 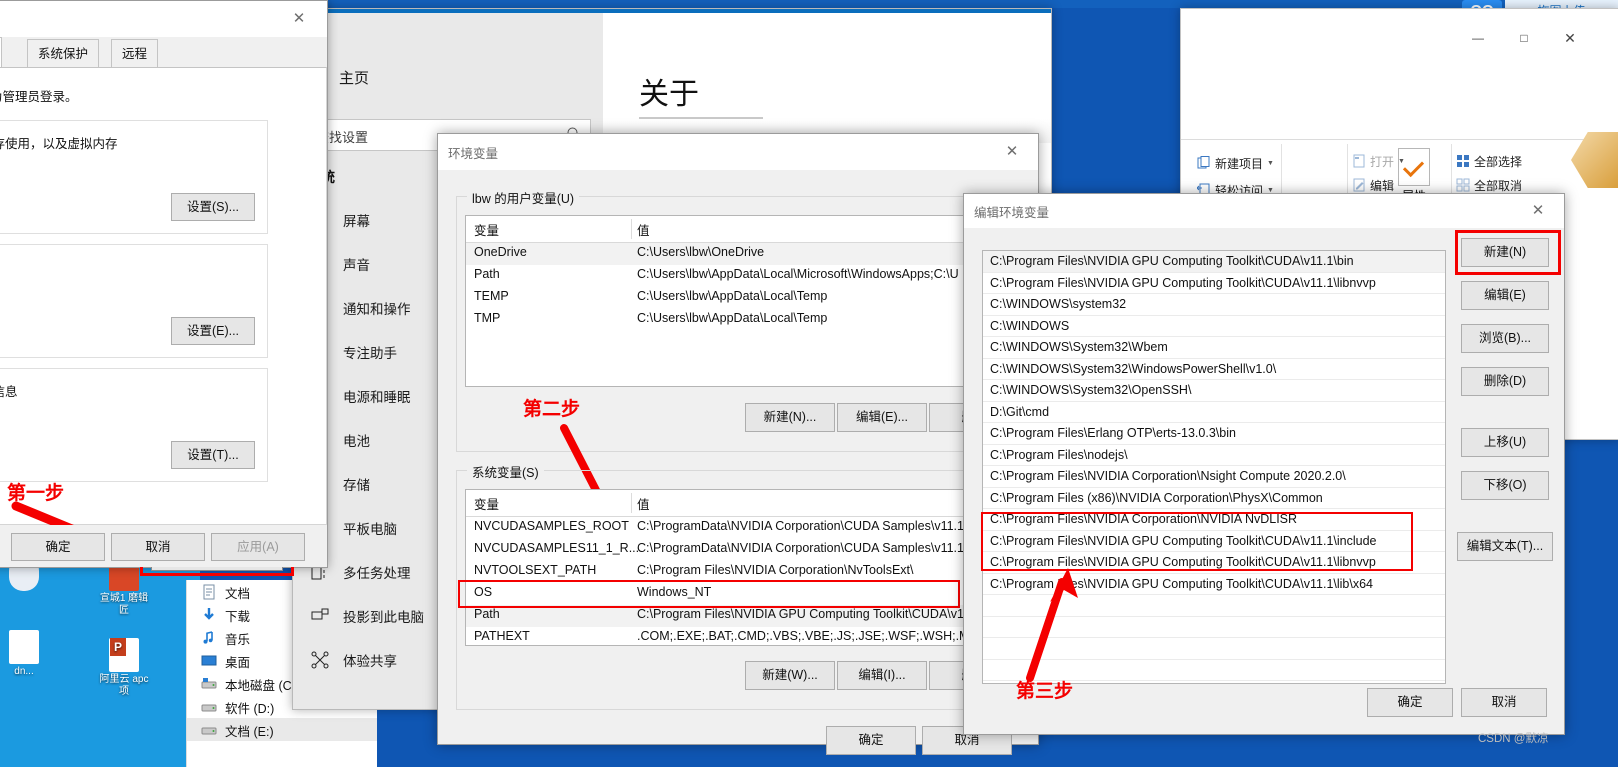 I want to click on select-all-icon, so click(x=1463, y=161).